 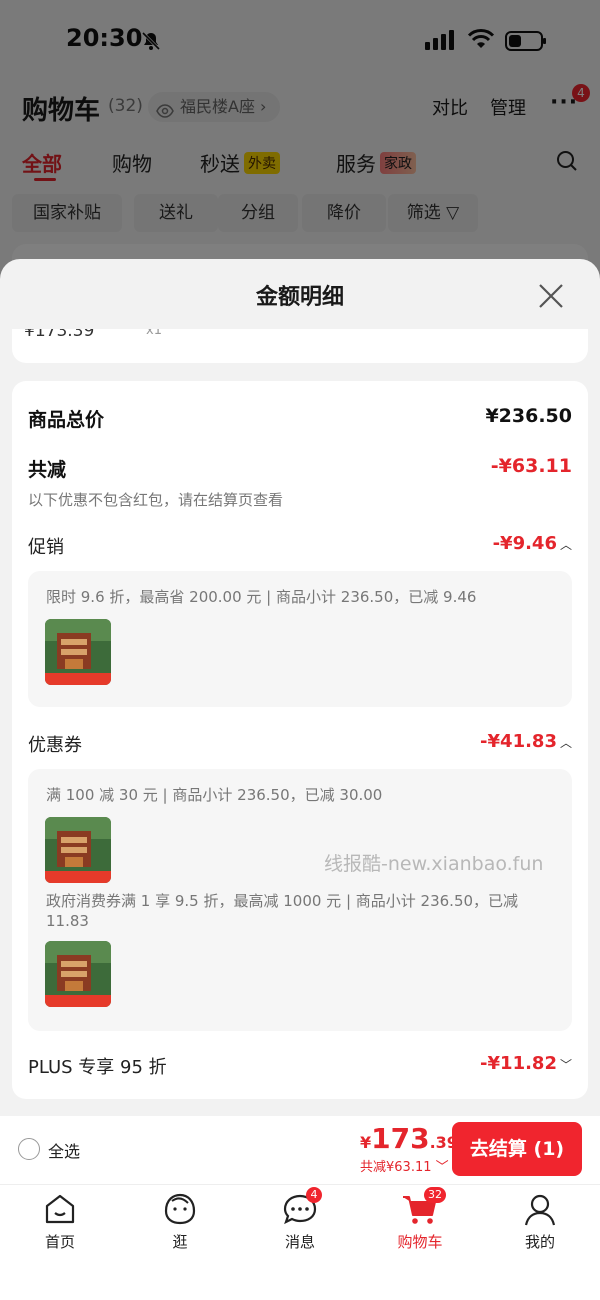 I want to click on bottom-tab-bar: 首页 逛 4 消息 32 购物车 我的, so click(x=300, y=1242).